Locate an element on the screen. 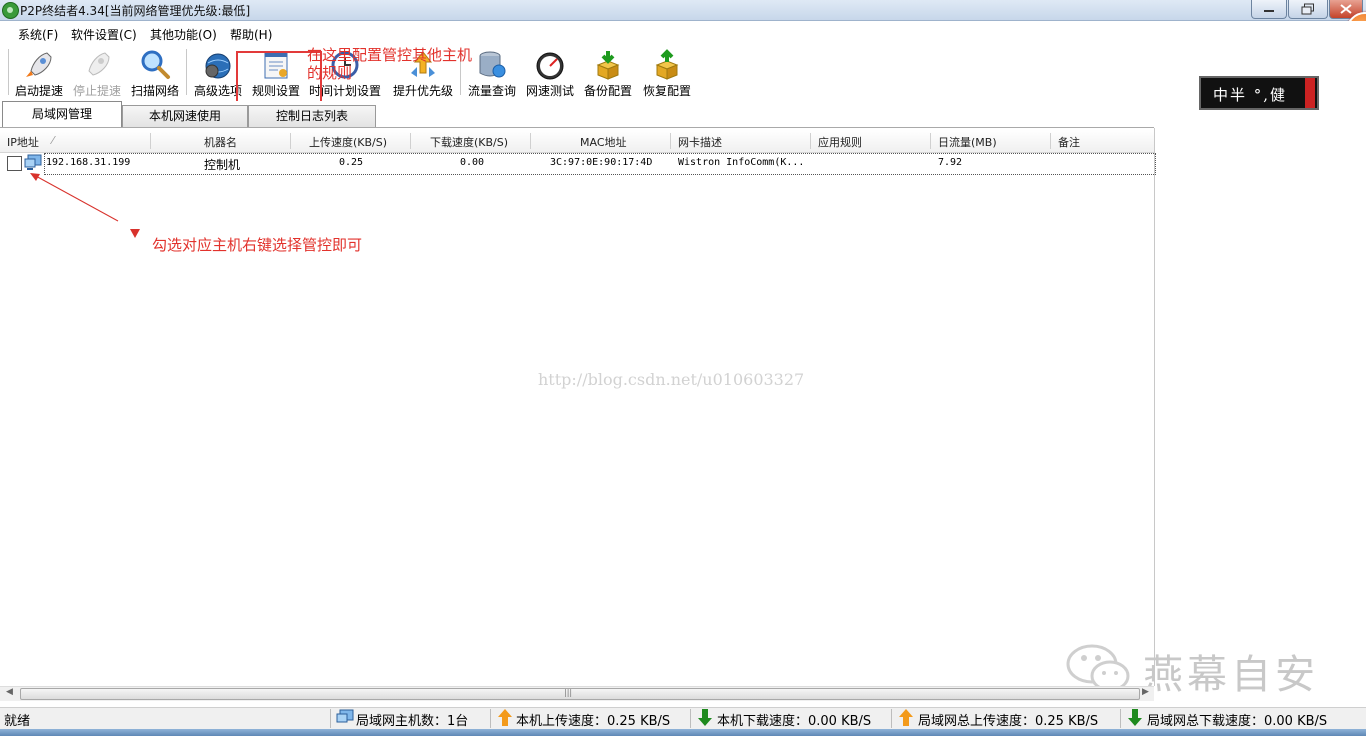  speed-test-button: 网速测试 is located at coordinates (550, 72).